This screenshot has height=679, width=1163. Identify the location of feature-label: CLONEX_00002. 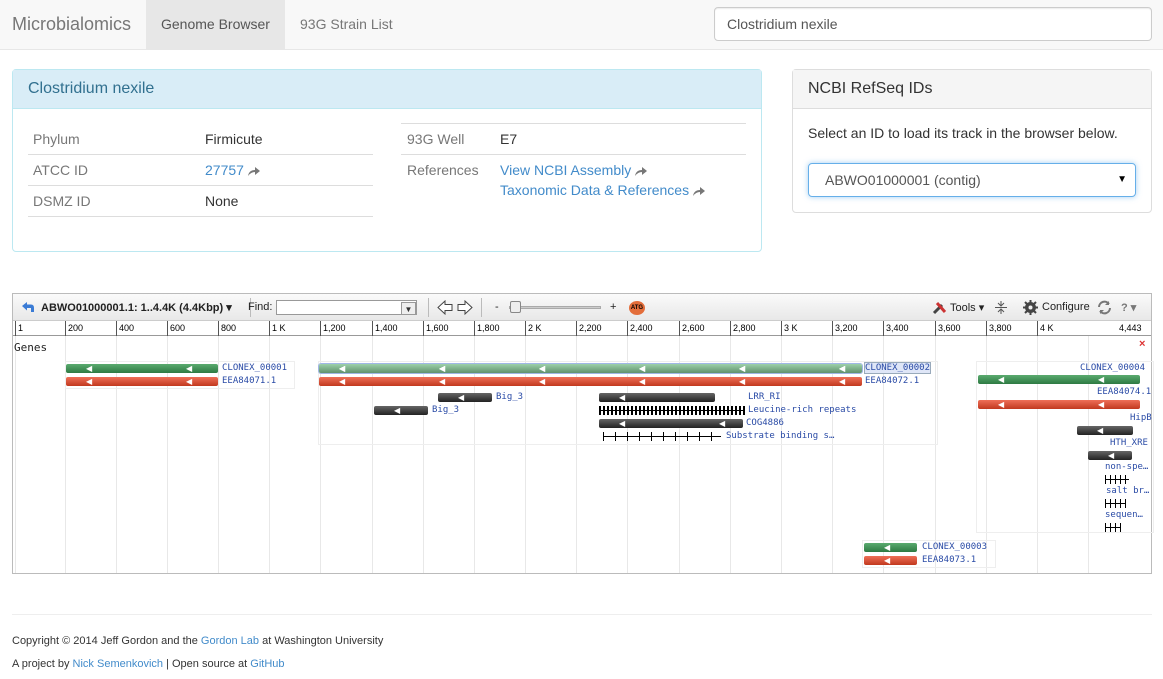
(897, 368).